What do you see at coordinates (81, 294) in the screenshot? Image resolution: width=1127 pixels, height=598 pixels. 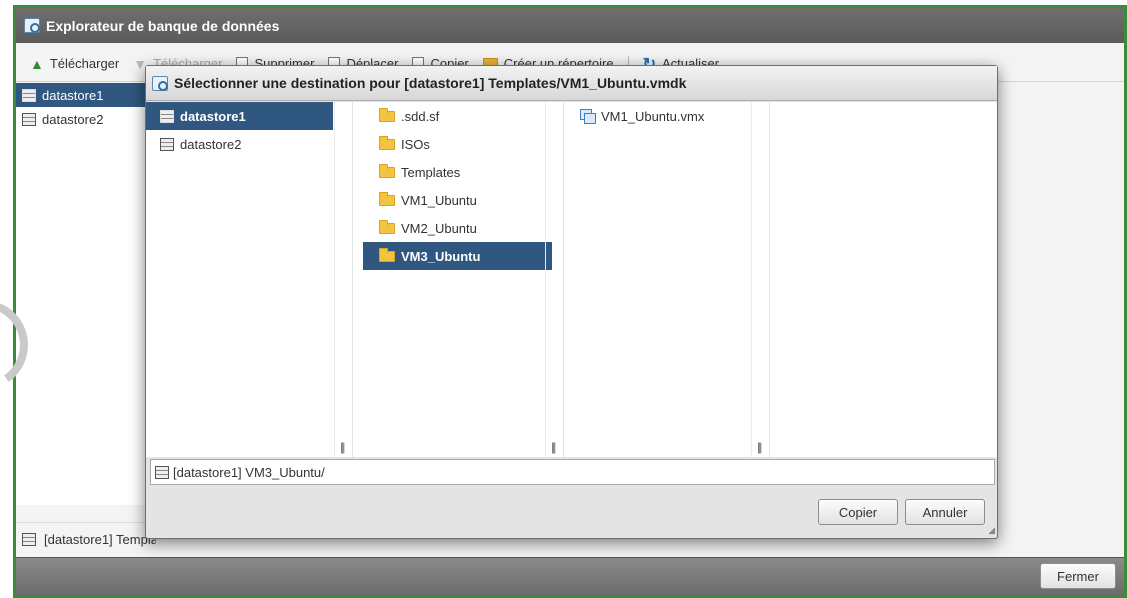 I see `datastore-tree: datastore1 datastore2` at bounding box center [81, 294].